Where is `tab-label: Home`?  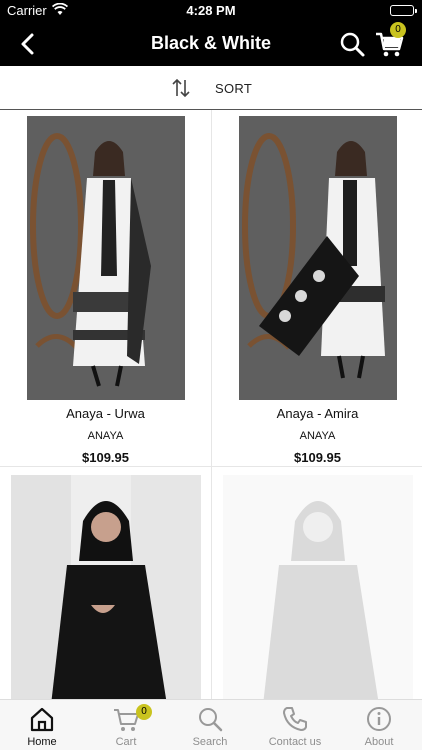
tab-label: Home is located at coordinates (42, 742).